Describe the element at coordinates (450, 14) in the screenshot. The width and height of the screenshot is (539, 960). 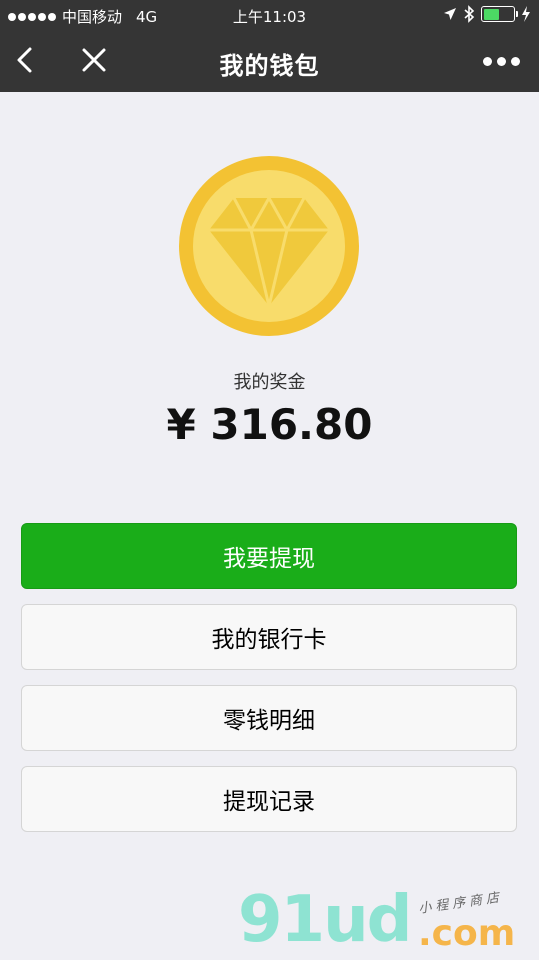
I see `location-arrow-icon` at that location.